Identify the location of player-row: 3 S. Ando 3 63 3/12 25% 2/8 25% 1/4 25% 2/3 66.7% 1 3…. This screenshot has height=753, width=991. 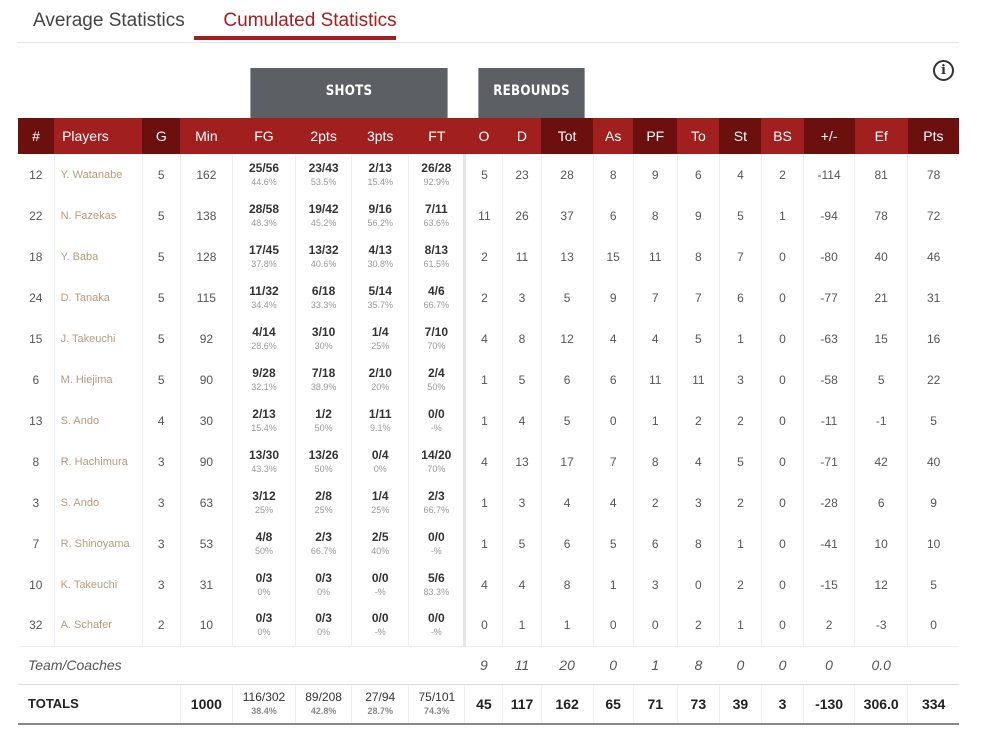
(488, 502).